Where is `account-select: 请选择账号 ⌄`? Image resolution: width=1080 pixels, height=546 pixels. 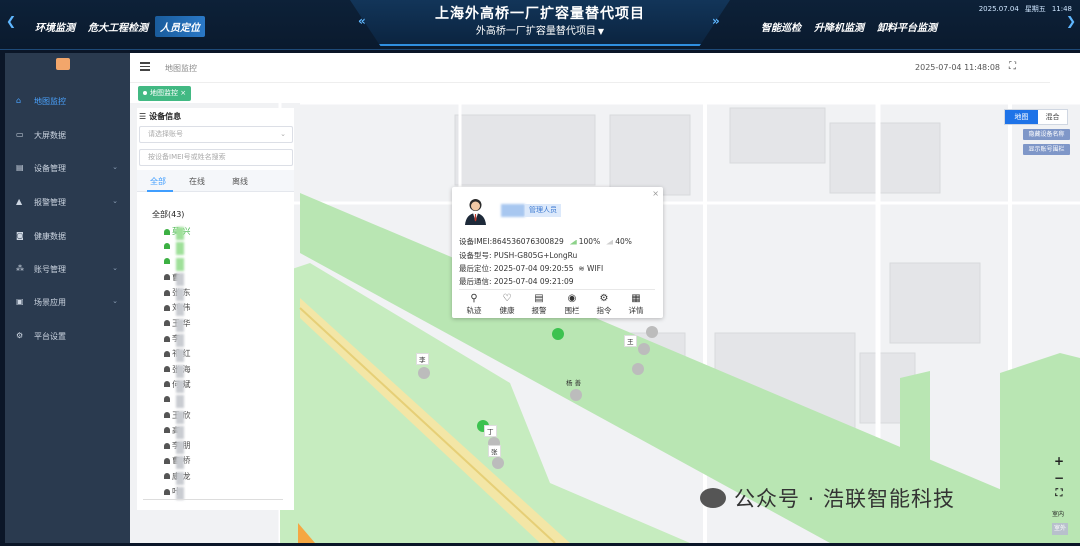 account-select: 请选择账号 ⌄ is located at coordinates (216, 134).